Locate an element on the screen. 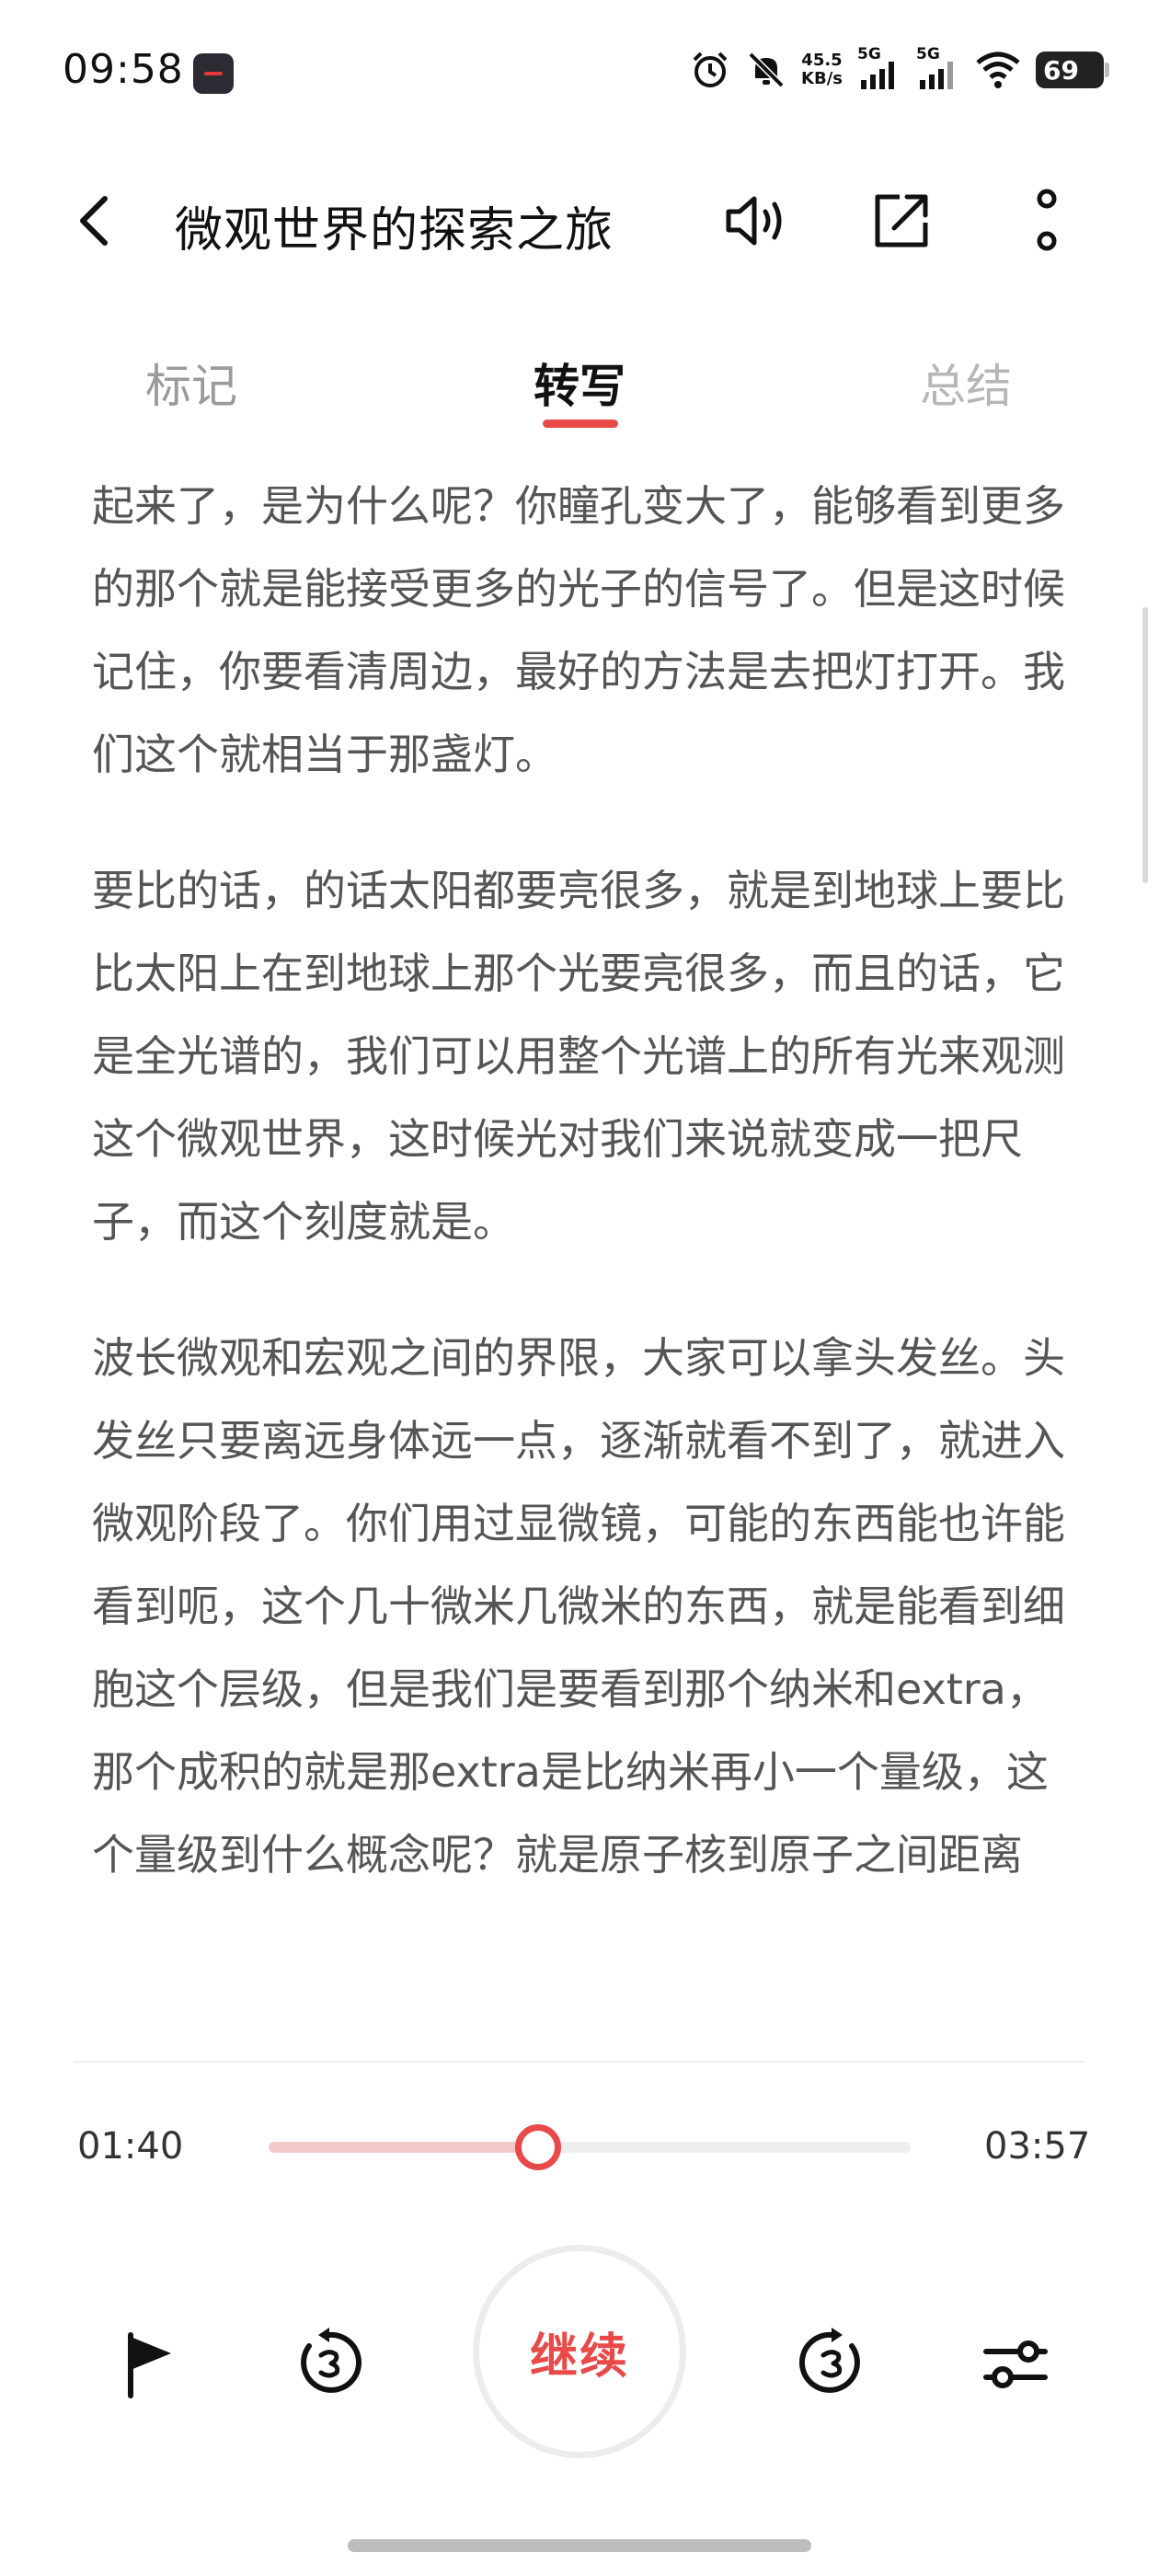 The width and height of the screenshot is (1159, 2576). sim2-label: 5G is located at coordinates (928, 54).